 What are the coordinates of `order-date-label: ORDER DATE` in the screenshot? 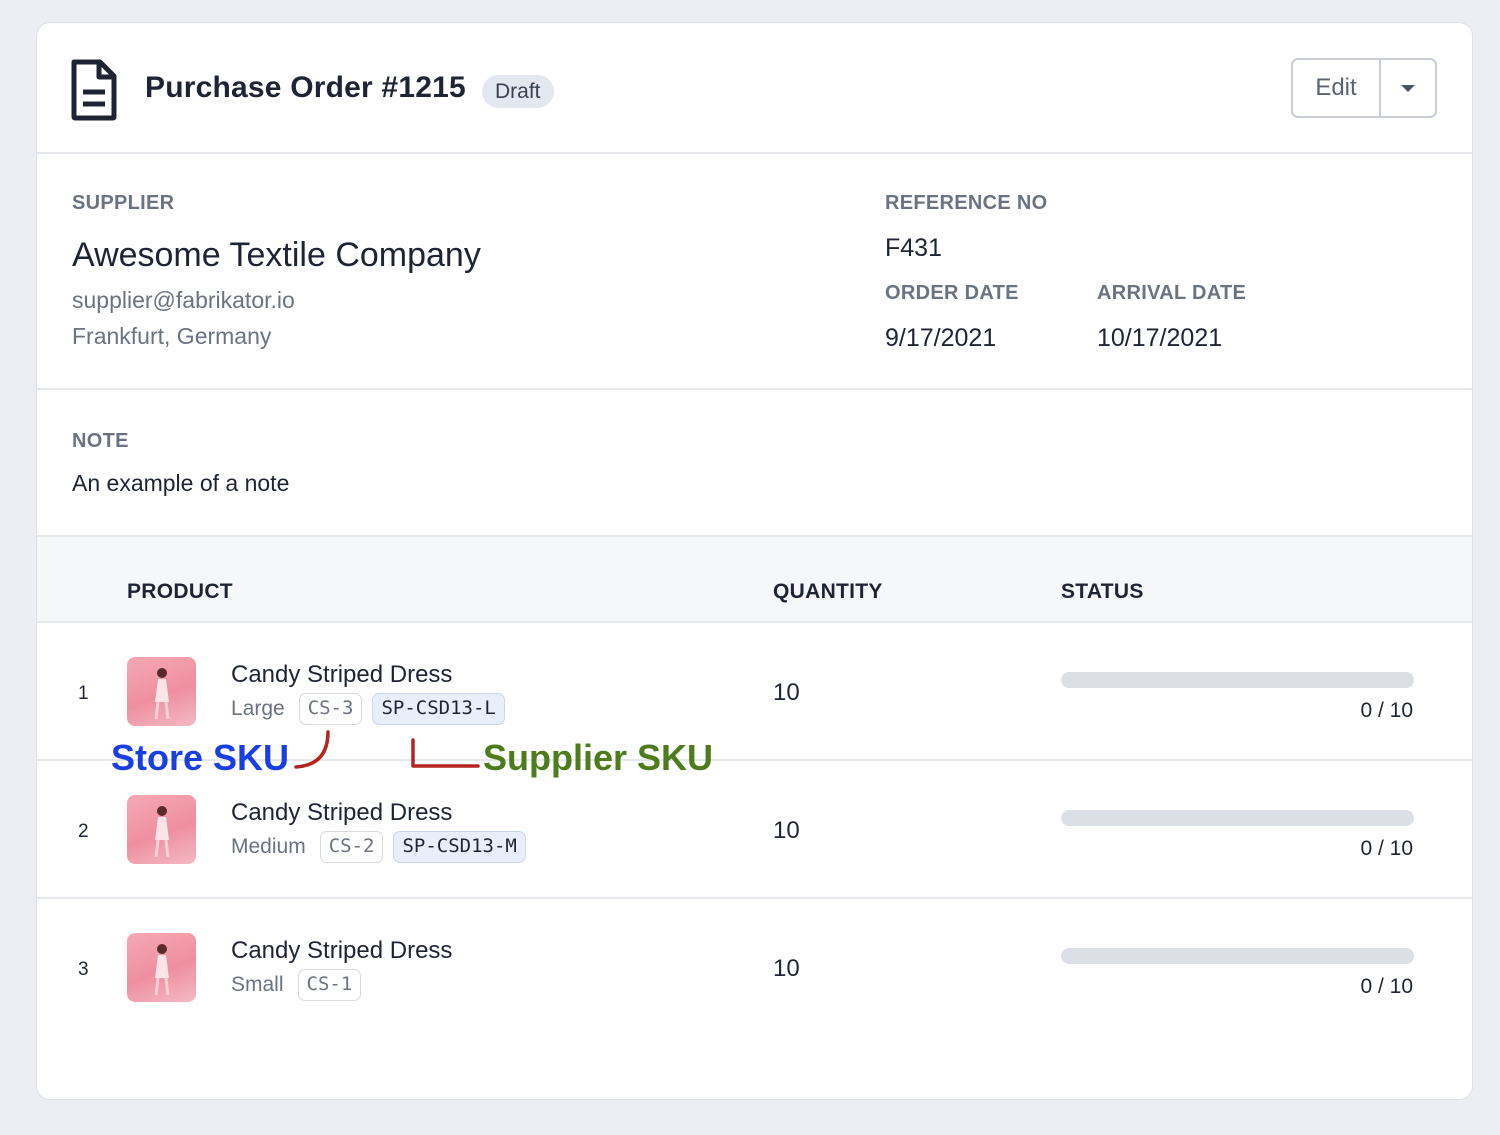 It's located at (952, 293).